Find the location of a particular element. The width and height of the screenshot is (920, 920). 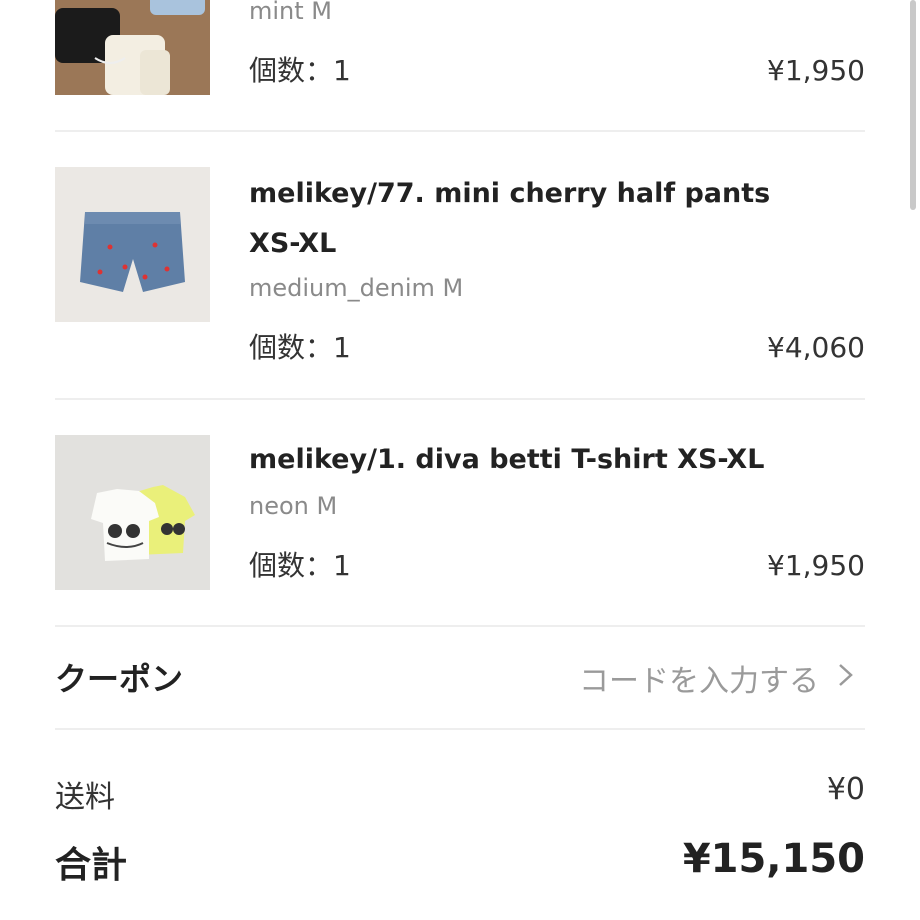

item-variant: neon M is located at coordinates (293, 506).